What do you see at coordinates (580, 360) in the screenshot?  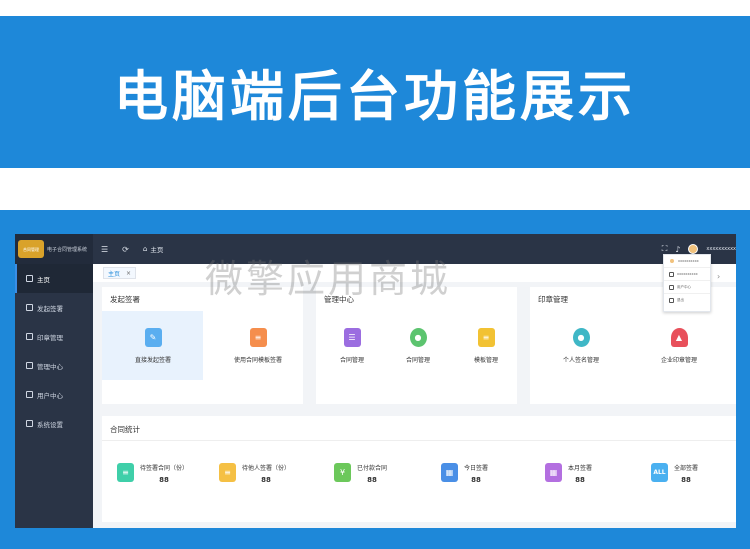 I see `item-label: 个人签名管理` at bounding box center [580, 360].